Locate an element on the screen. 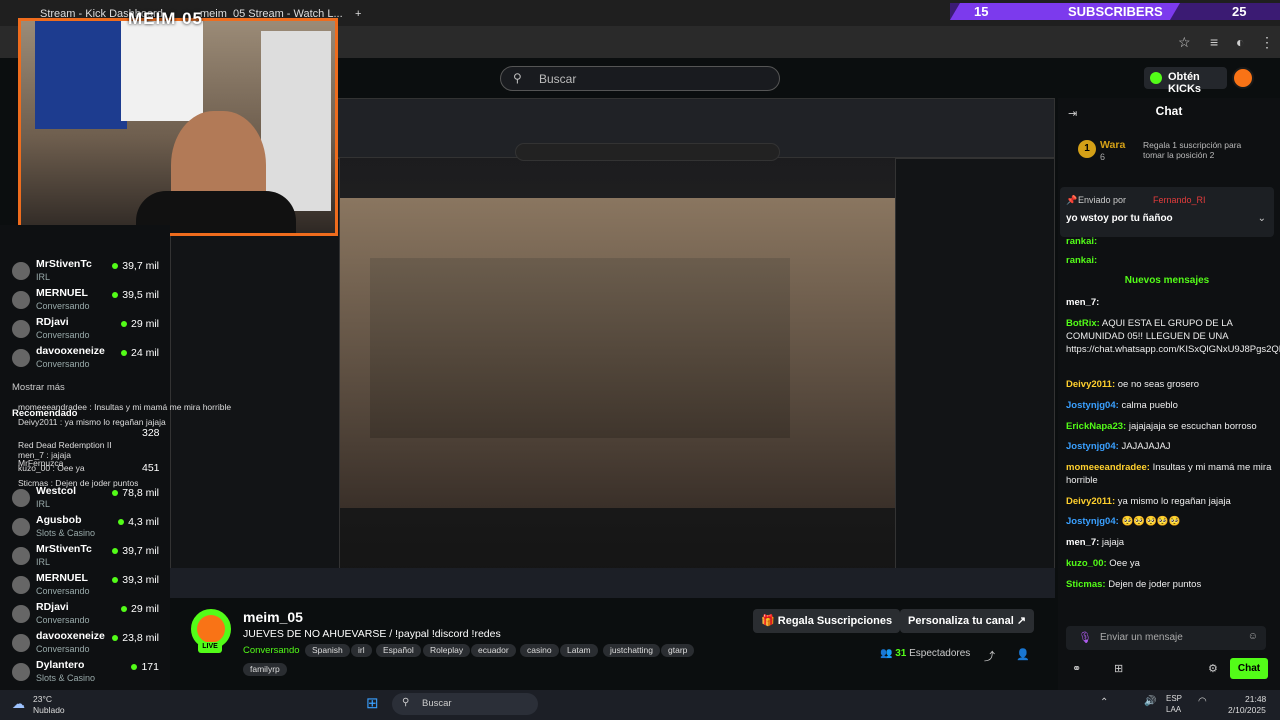 The image size is (1280, 720). chat-message: kuzo_00: Oee ya is located at coordinates (1171, 563).